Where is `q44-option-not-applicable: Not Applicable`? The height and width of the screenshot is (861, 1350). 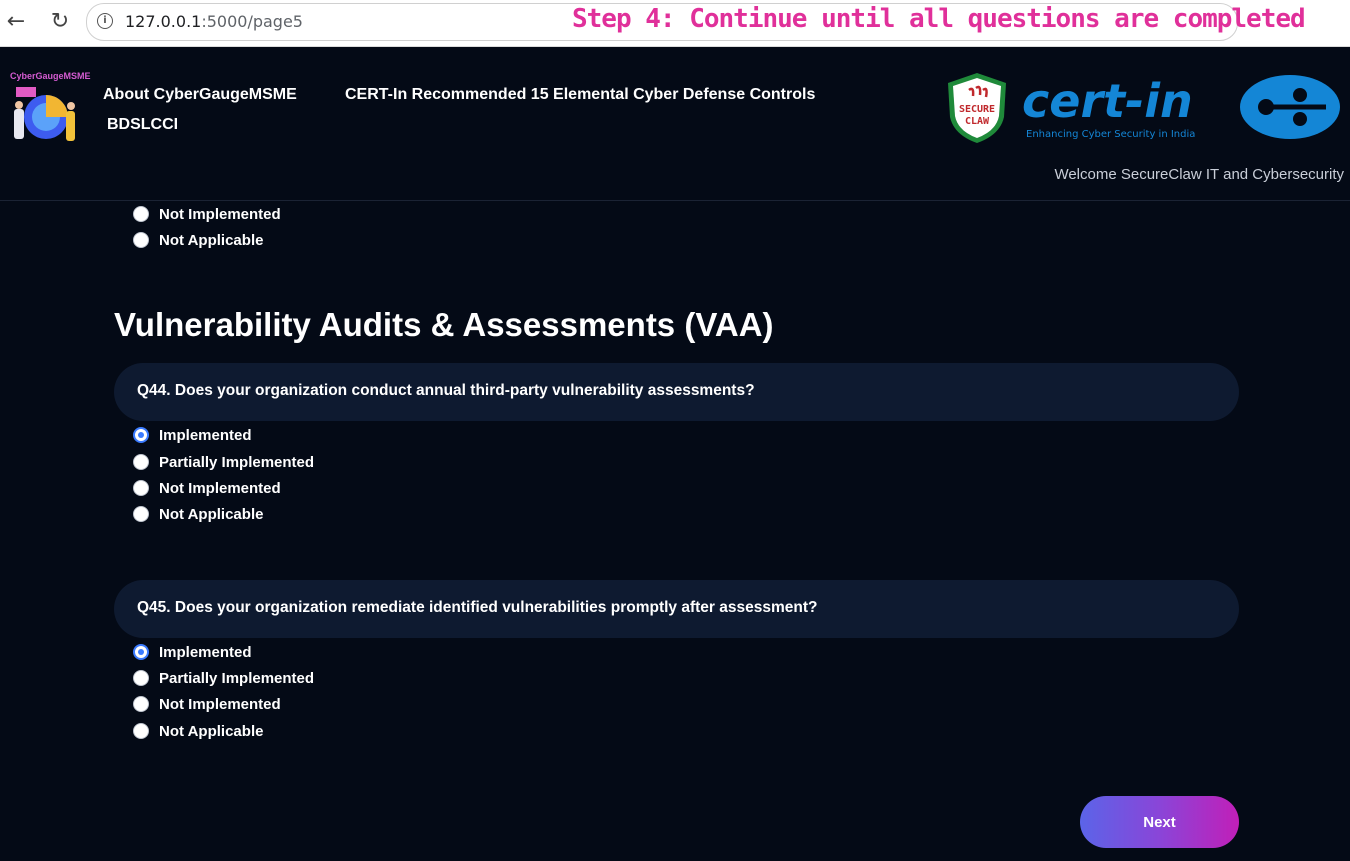 q44-option-not-applicable: Not Applicable is located at coordinates (198, 514).